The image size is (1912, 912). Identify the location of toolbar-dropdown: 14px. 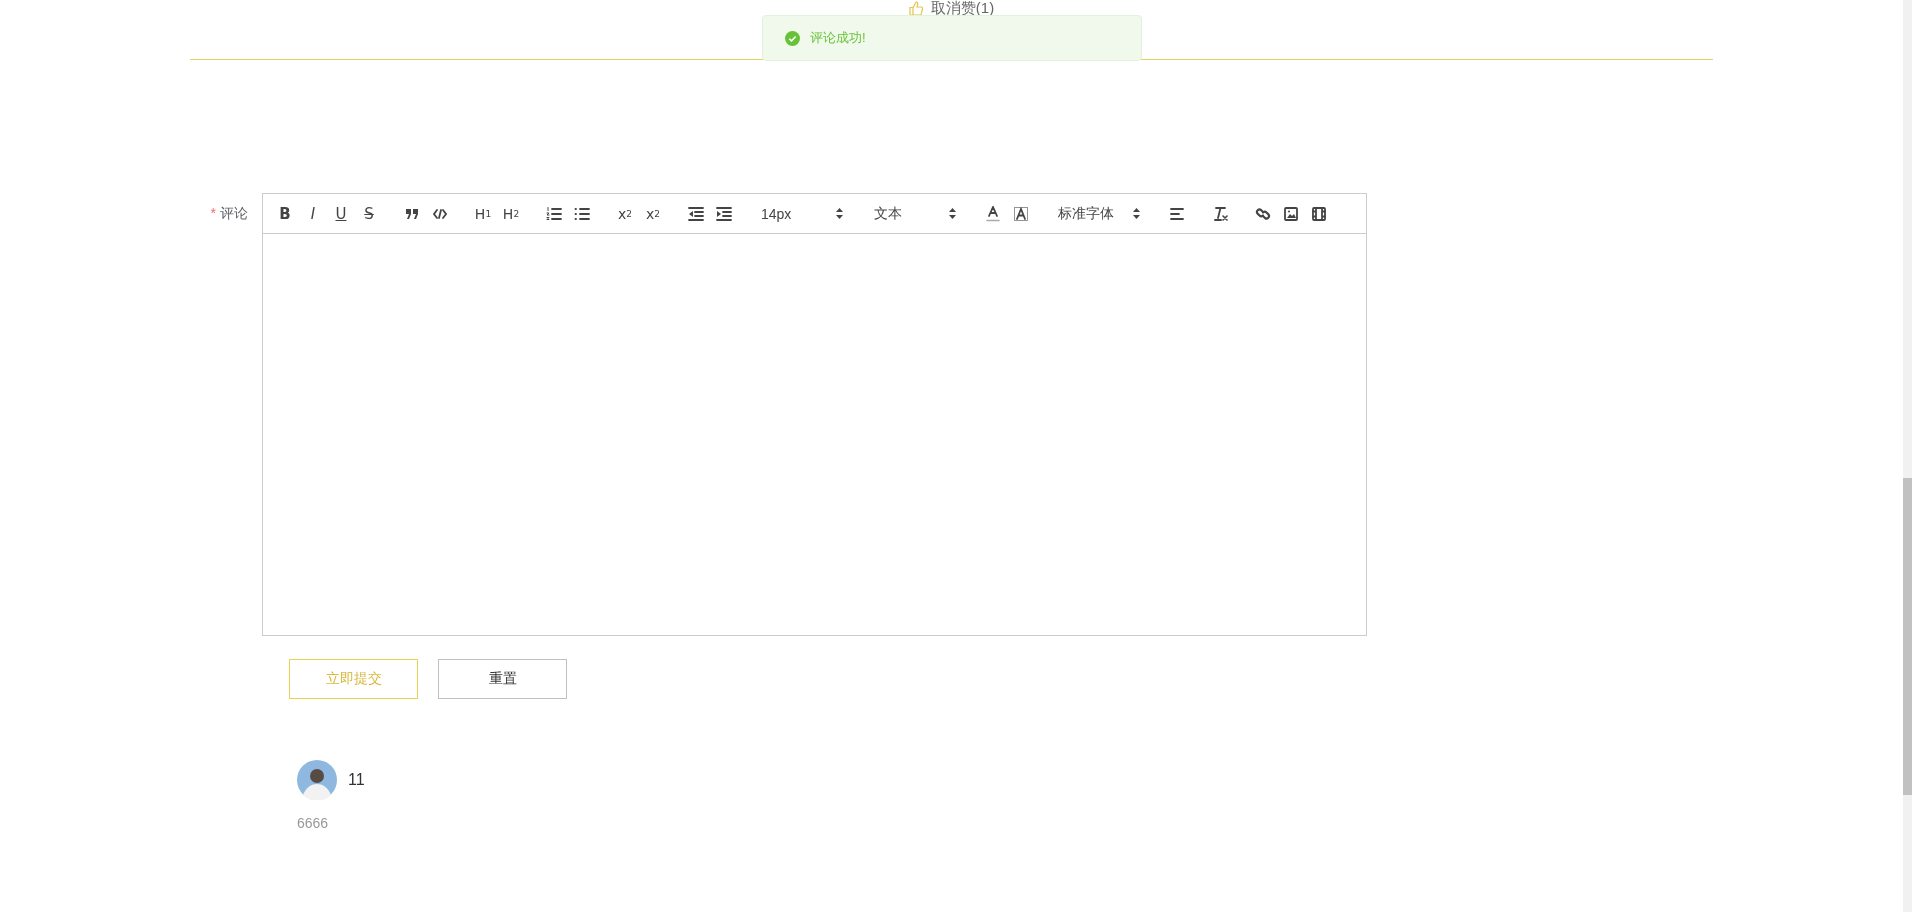
(776, 213).